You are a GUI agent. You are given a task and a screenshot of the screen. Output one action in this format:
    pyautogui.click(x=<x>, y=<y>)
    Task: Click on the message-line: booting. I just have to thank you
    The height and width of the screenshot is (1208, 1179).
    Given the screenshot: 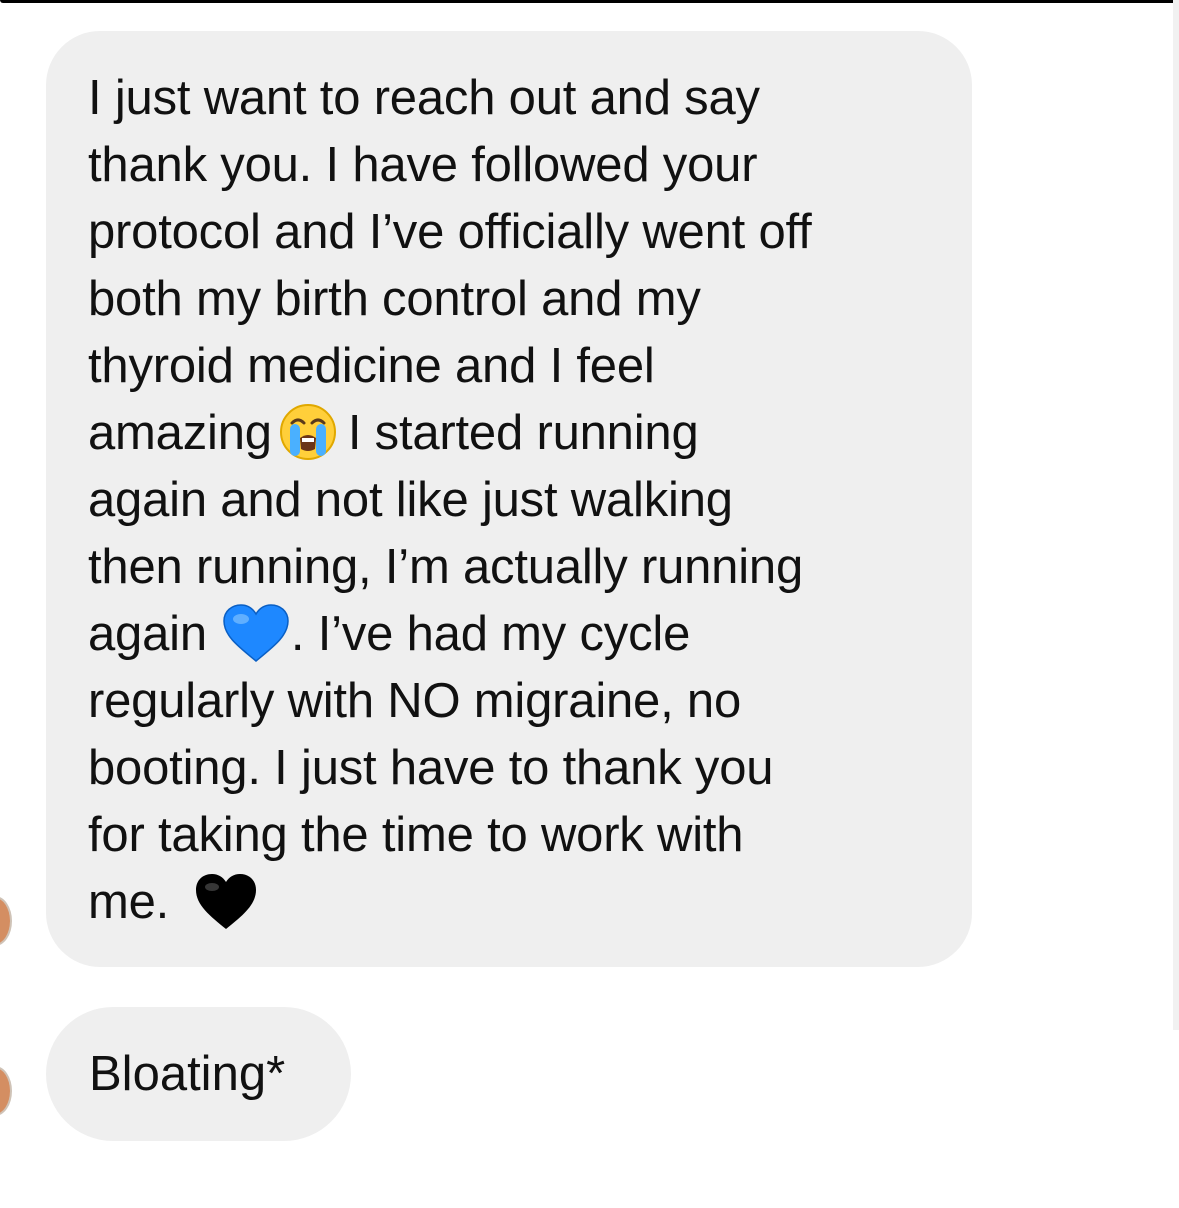 What is the action you would take?
    pyautogui.click(x=431, y=768)
    